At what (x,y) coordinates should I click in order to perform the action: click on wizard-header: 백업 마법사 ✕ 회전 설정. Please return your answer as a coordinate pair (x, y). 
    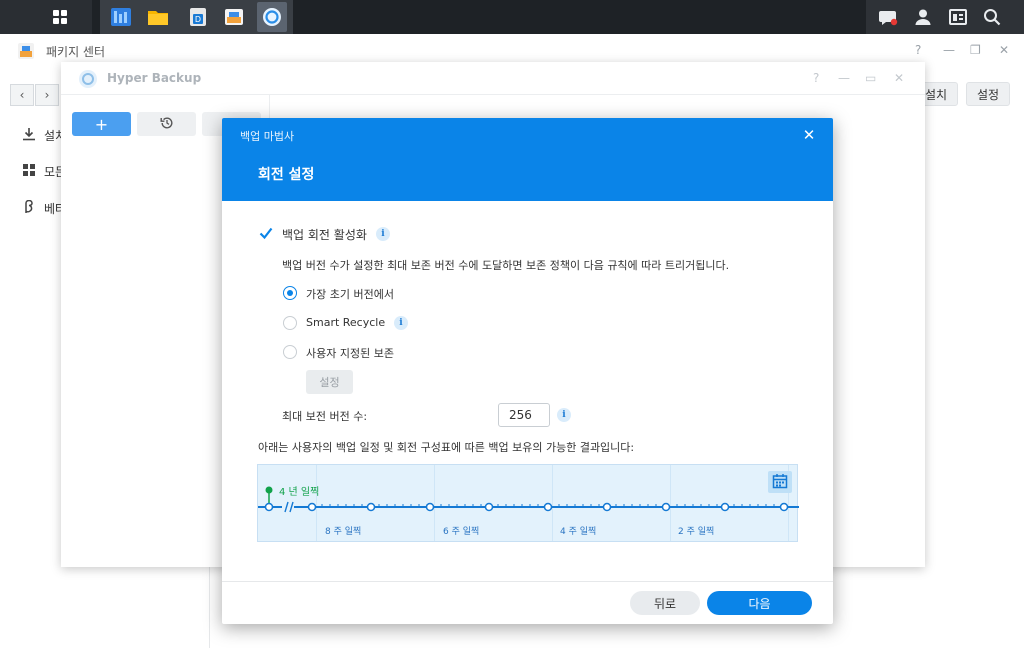
    Looking at the image, I should click on (527, 159).